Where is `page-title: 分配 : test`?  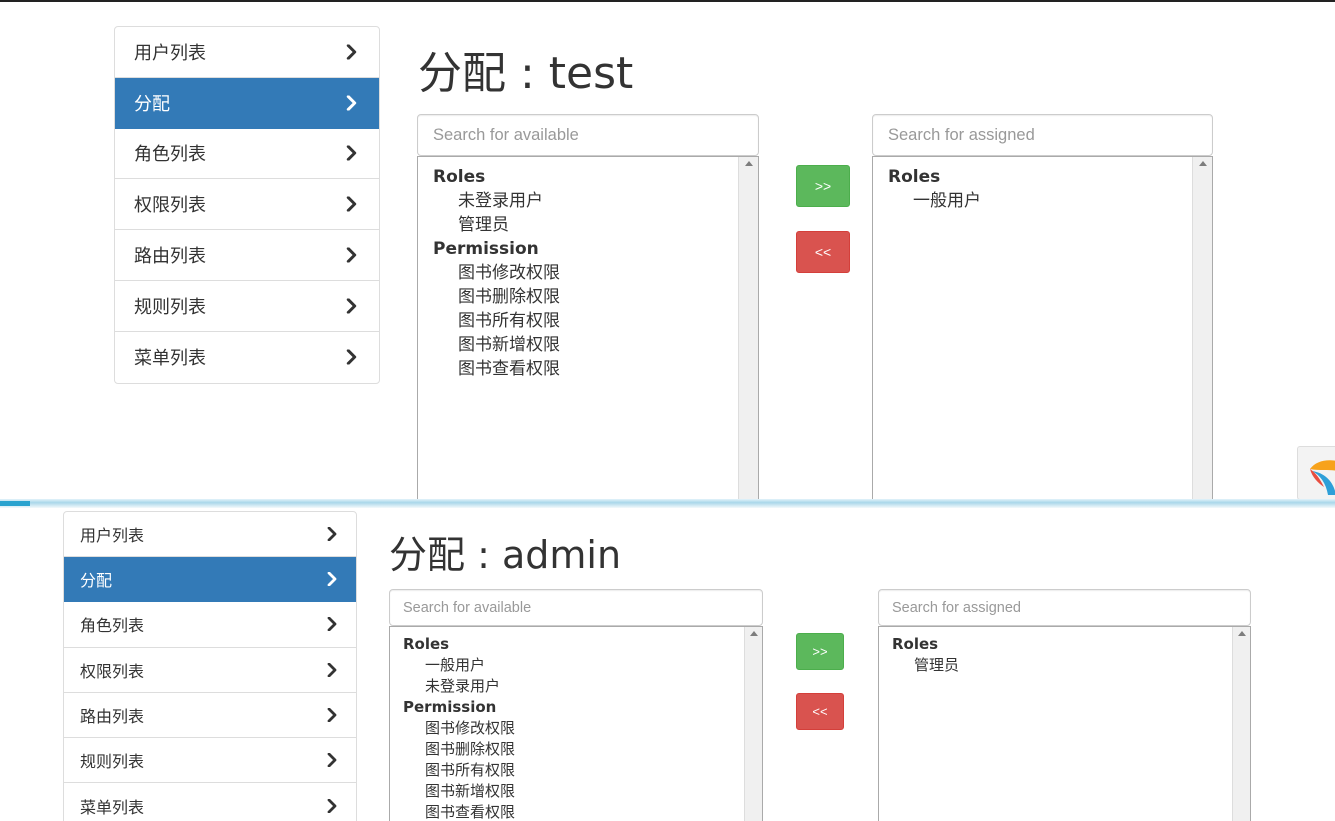 page-title: 分配 : test is located at coordinates (526, 73).